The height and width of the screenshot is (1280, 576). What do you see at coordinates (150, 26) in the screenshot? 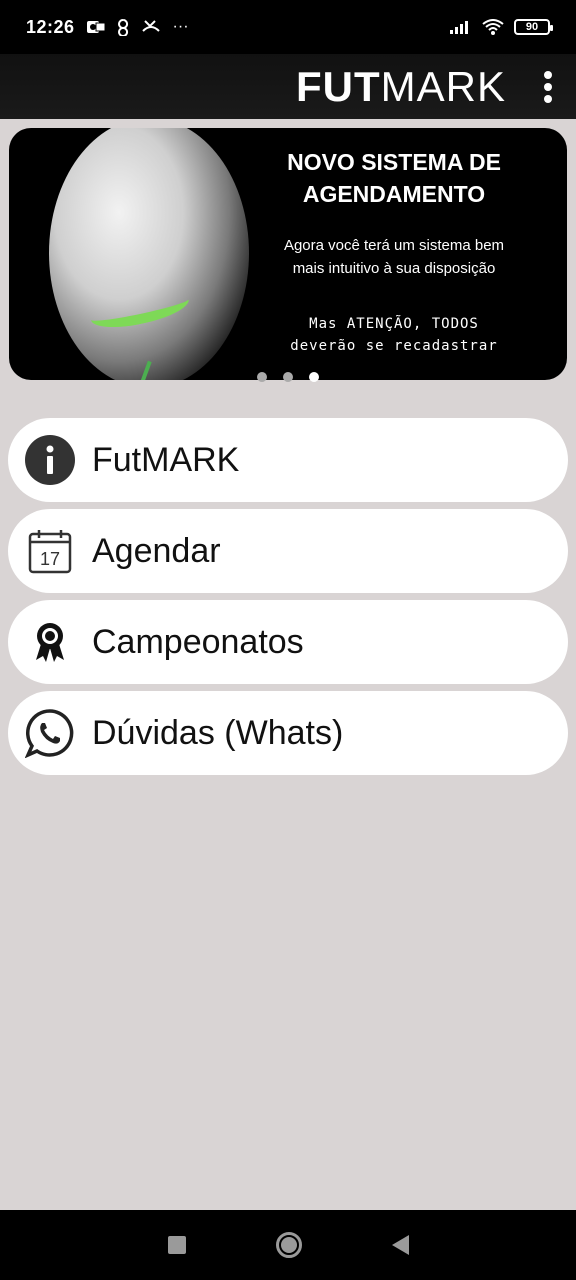
I see `missed-call-icon` at bounding box center [150, 26].